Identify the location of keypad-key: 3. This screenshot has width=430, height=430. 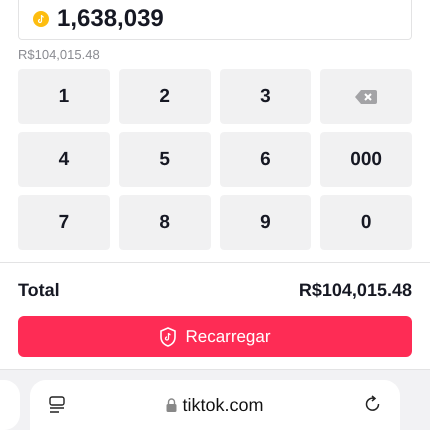
(266, 96).